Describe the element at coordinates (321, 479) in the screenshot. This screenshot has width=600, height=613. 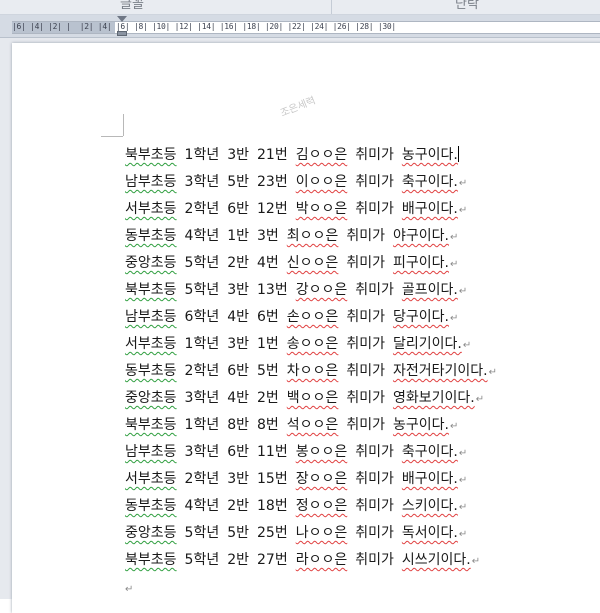
I see `word-name: 장ㅇㅇ은` at that location.